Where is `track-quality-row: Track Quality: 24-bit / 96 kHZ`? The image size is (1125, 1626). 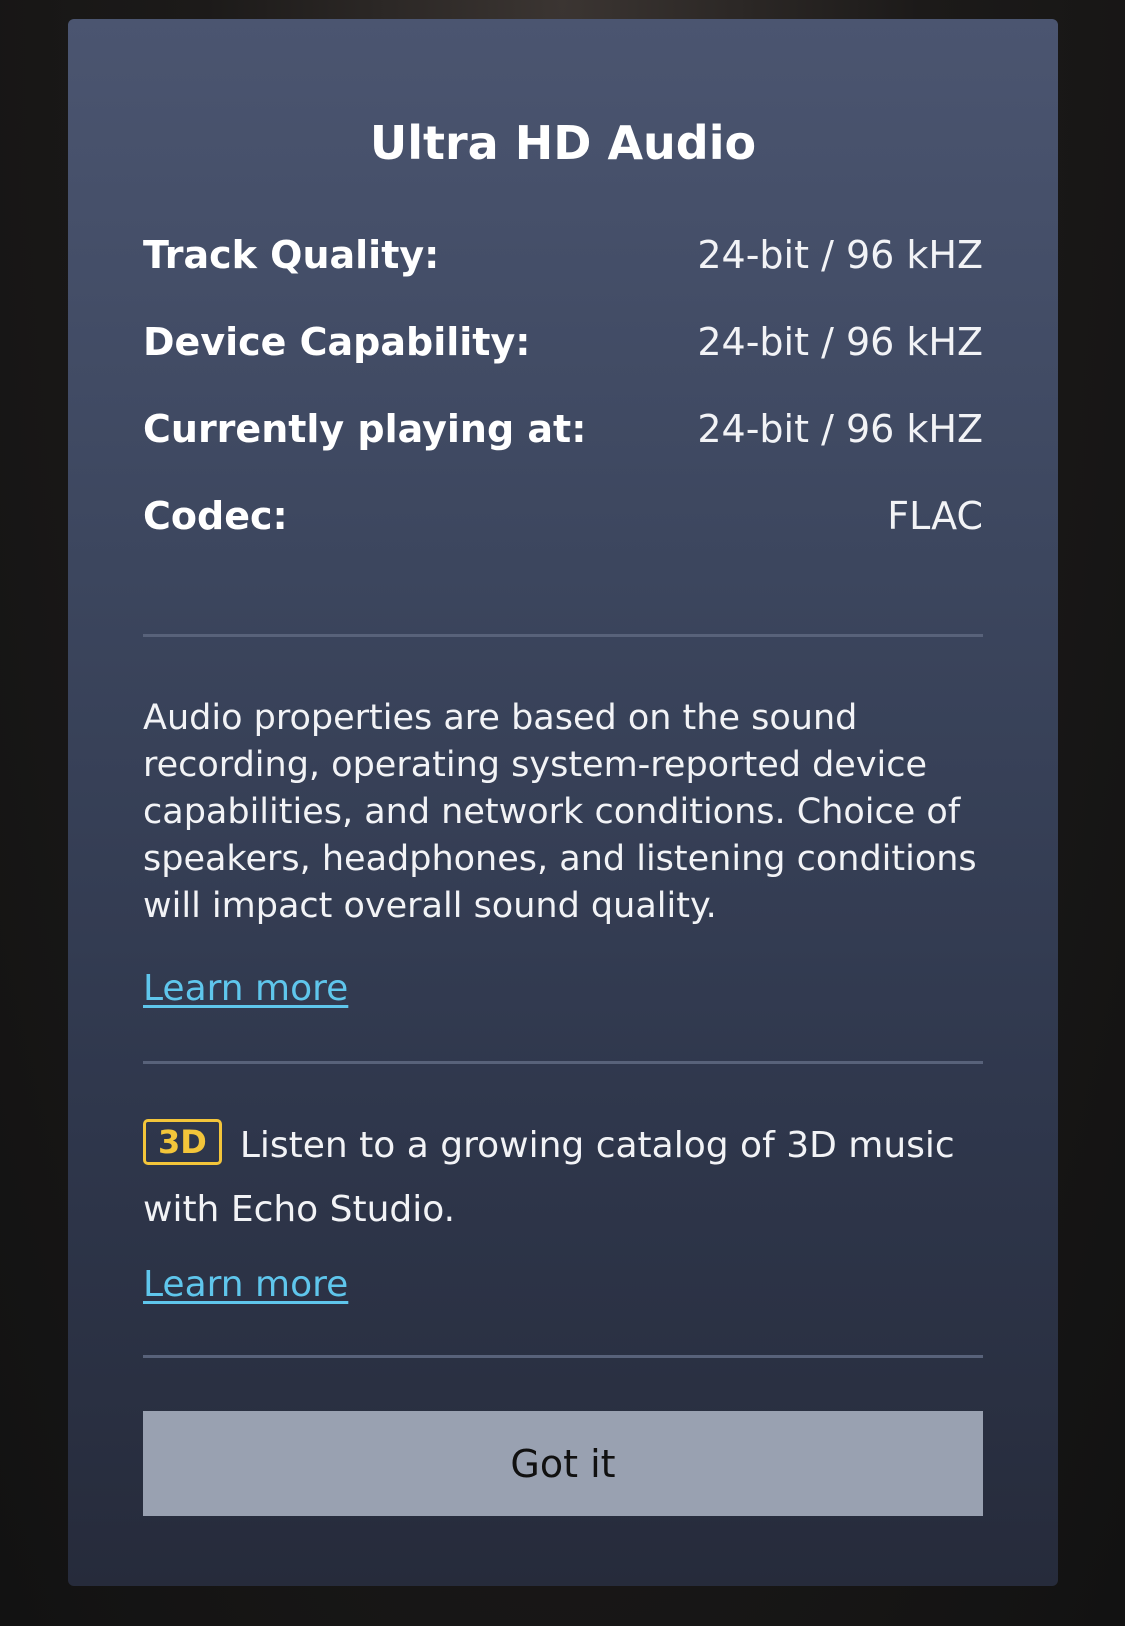 track-quality-row: Track Quality: 24-bit / 96 kHZ is located at coordinates (563, 254).